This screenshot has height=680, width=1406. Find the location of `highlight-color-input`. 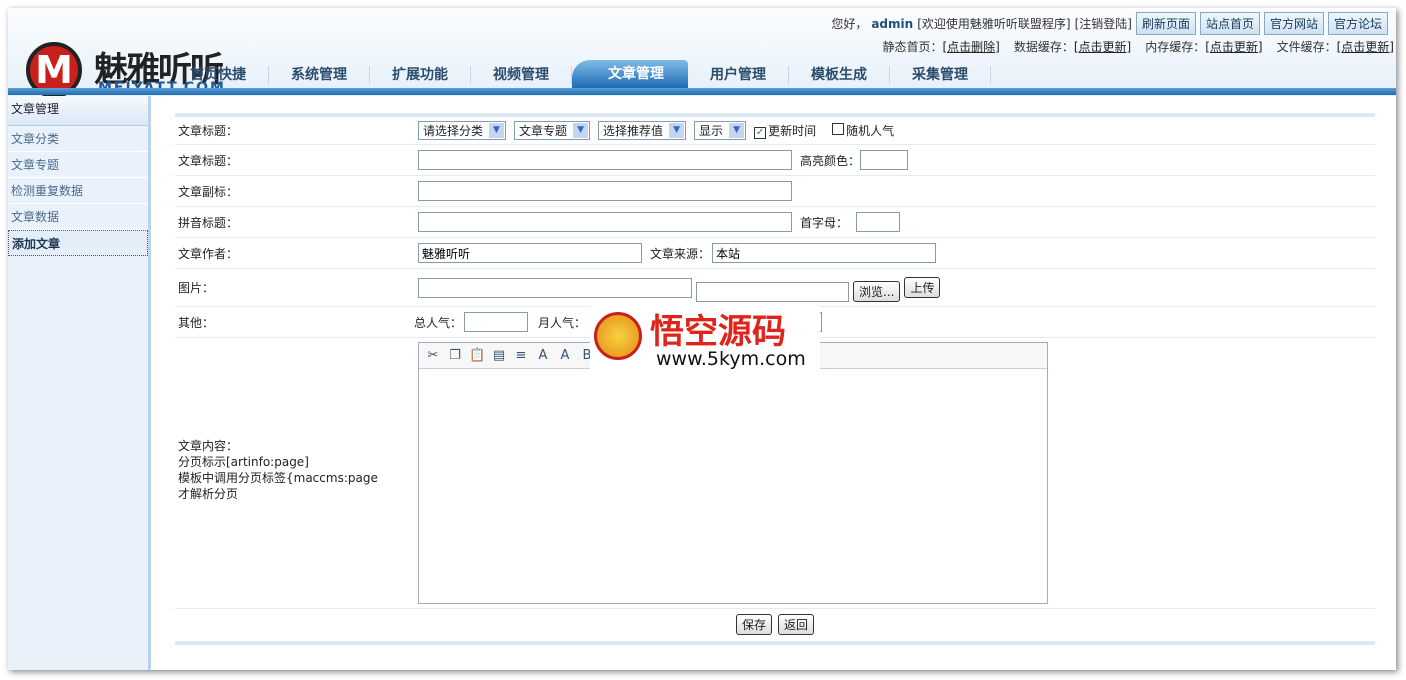

highlight-color-input is located at coordinates (884, 160).